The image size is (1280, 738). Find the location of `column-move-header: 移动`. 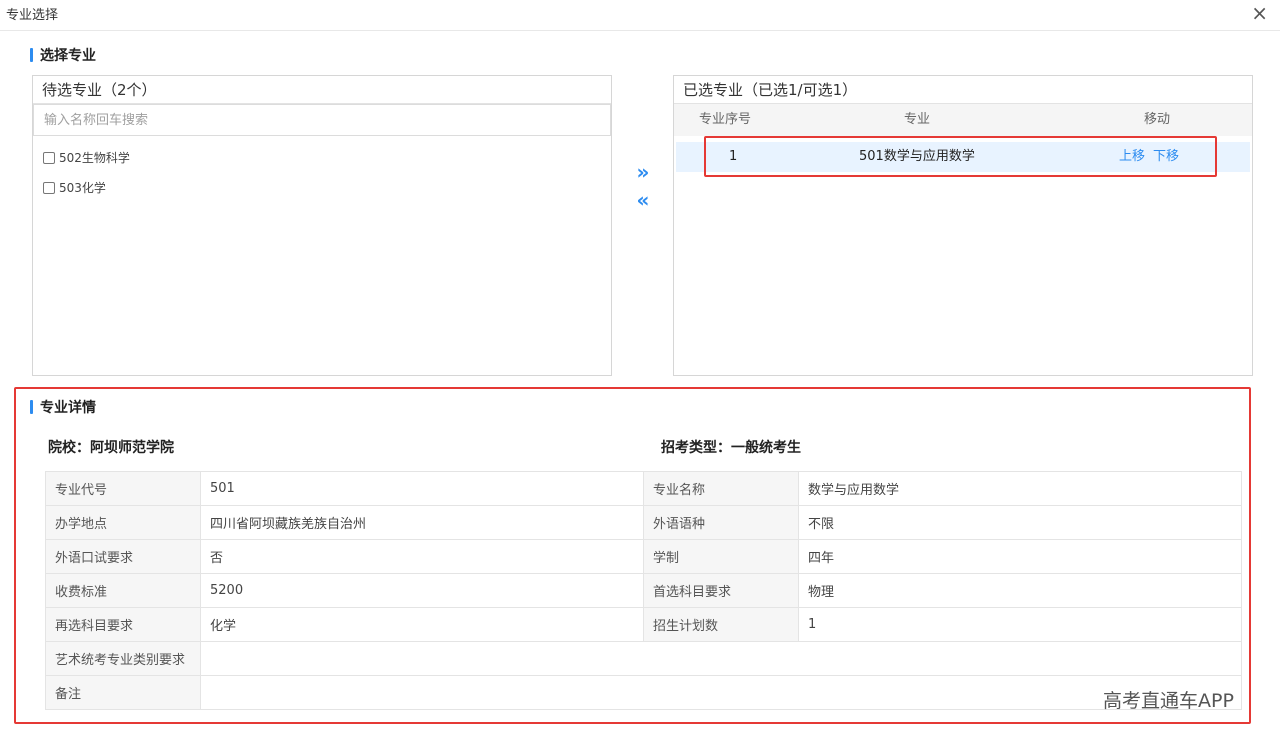

column-move-header: 移动 is located at coordinates (1157, 119).